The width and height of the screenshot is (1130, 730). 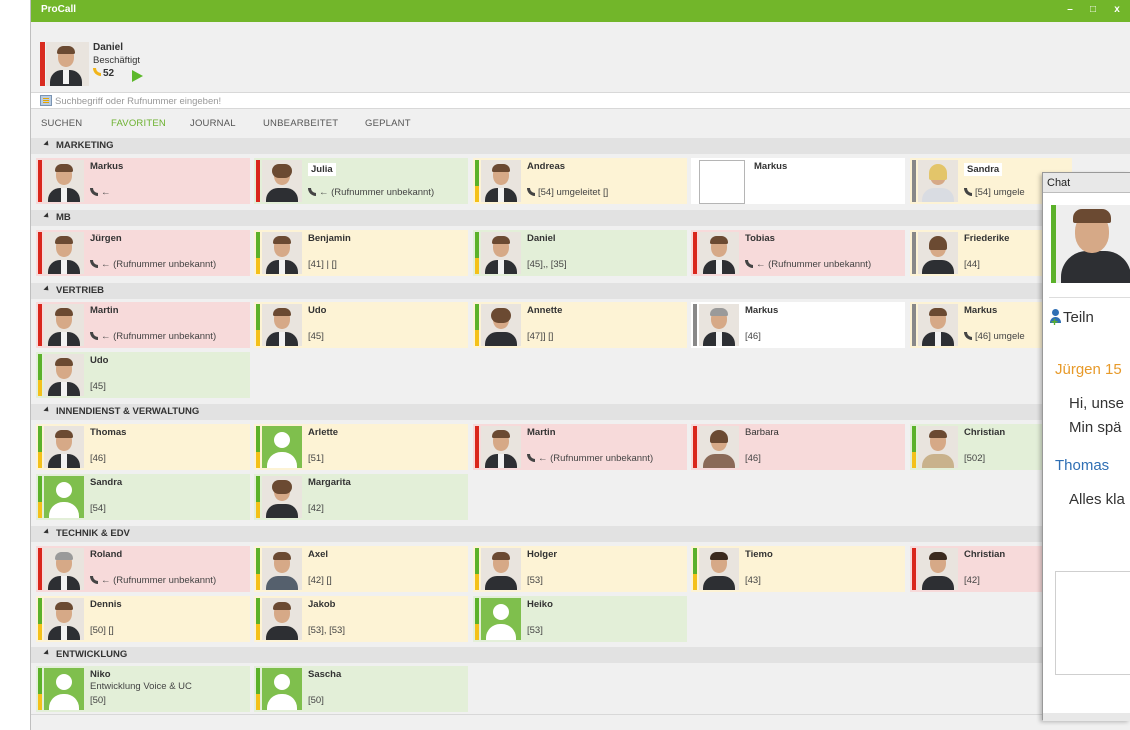 I want to click on contact-card: Tiemo [43], so click(x=798, y=569).